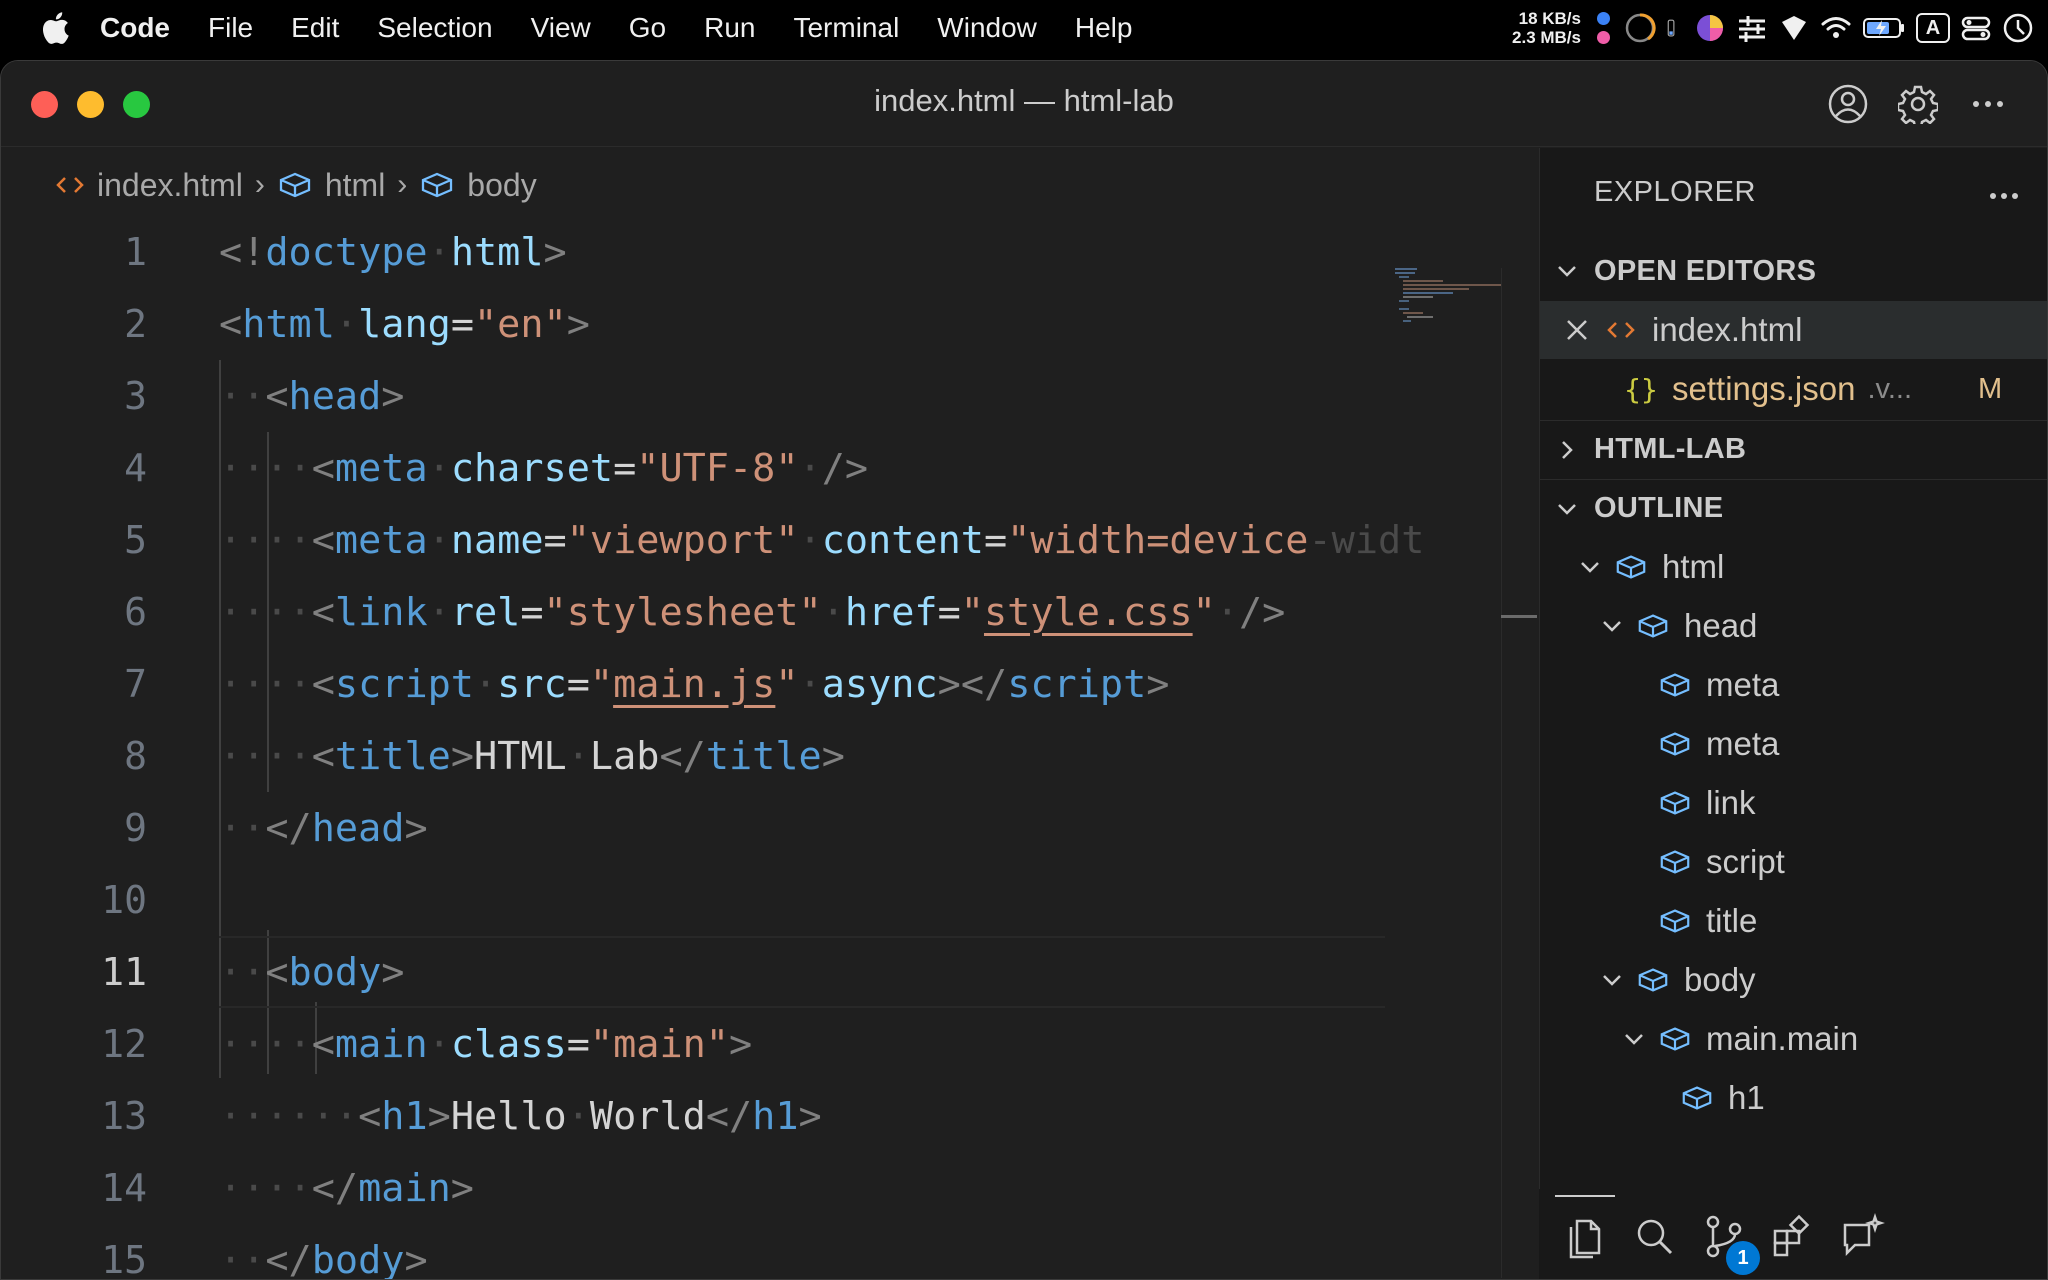  What do you see at coordinates (2018, 28) in the screenshot?
I see `clock-icon` at bounding box center [2018, 28].